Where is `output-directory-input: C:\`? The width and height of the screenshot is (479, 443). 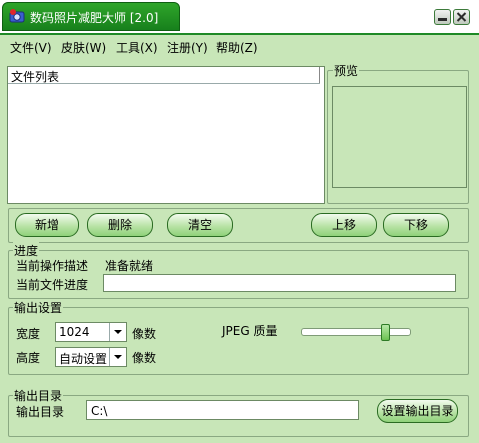 output-directory-input: C:\ is located at coordinates (222, 410).